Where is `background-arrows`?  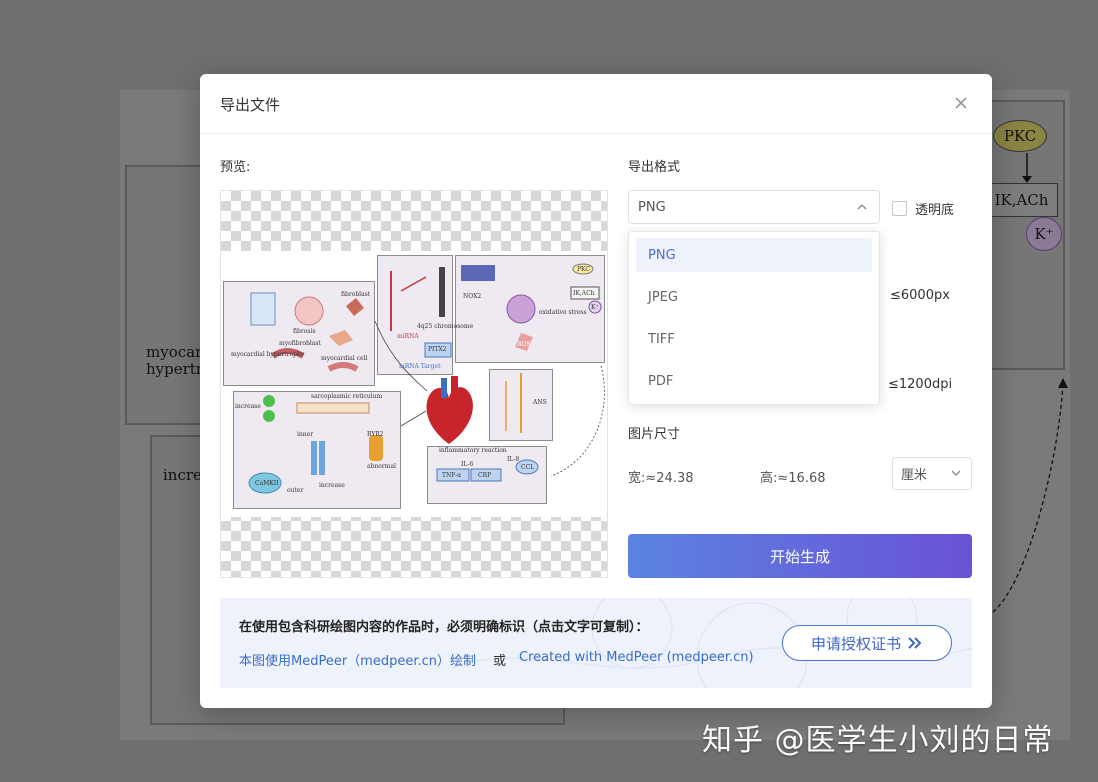
background-arrows is located at coordinates (1030, 383).